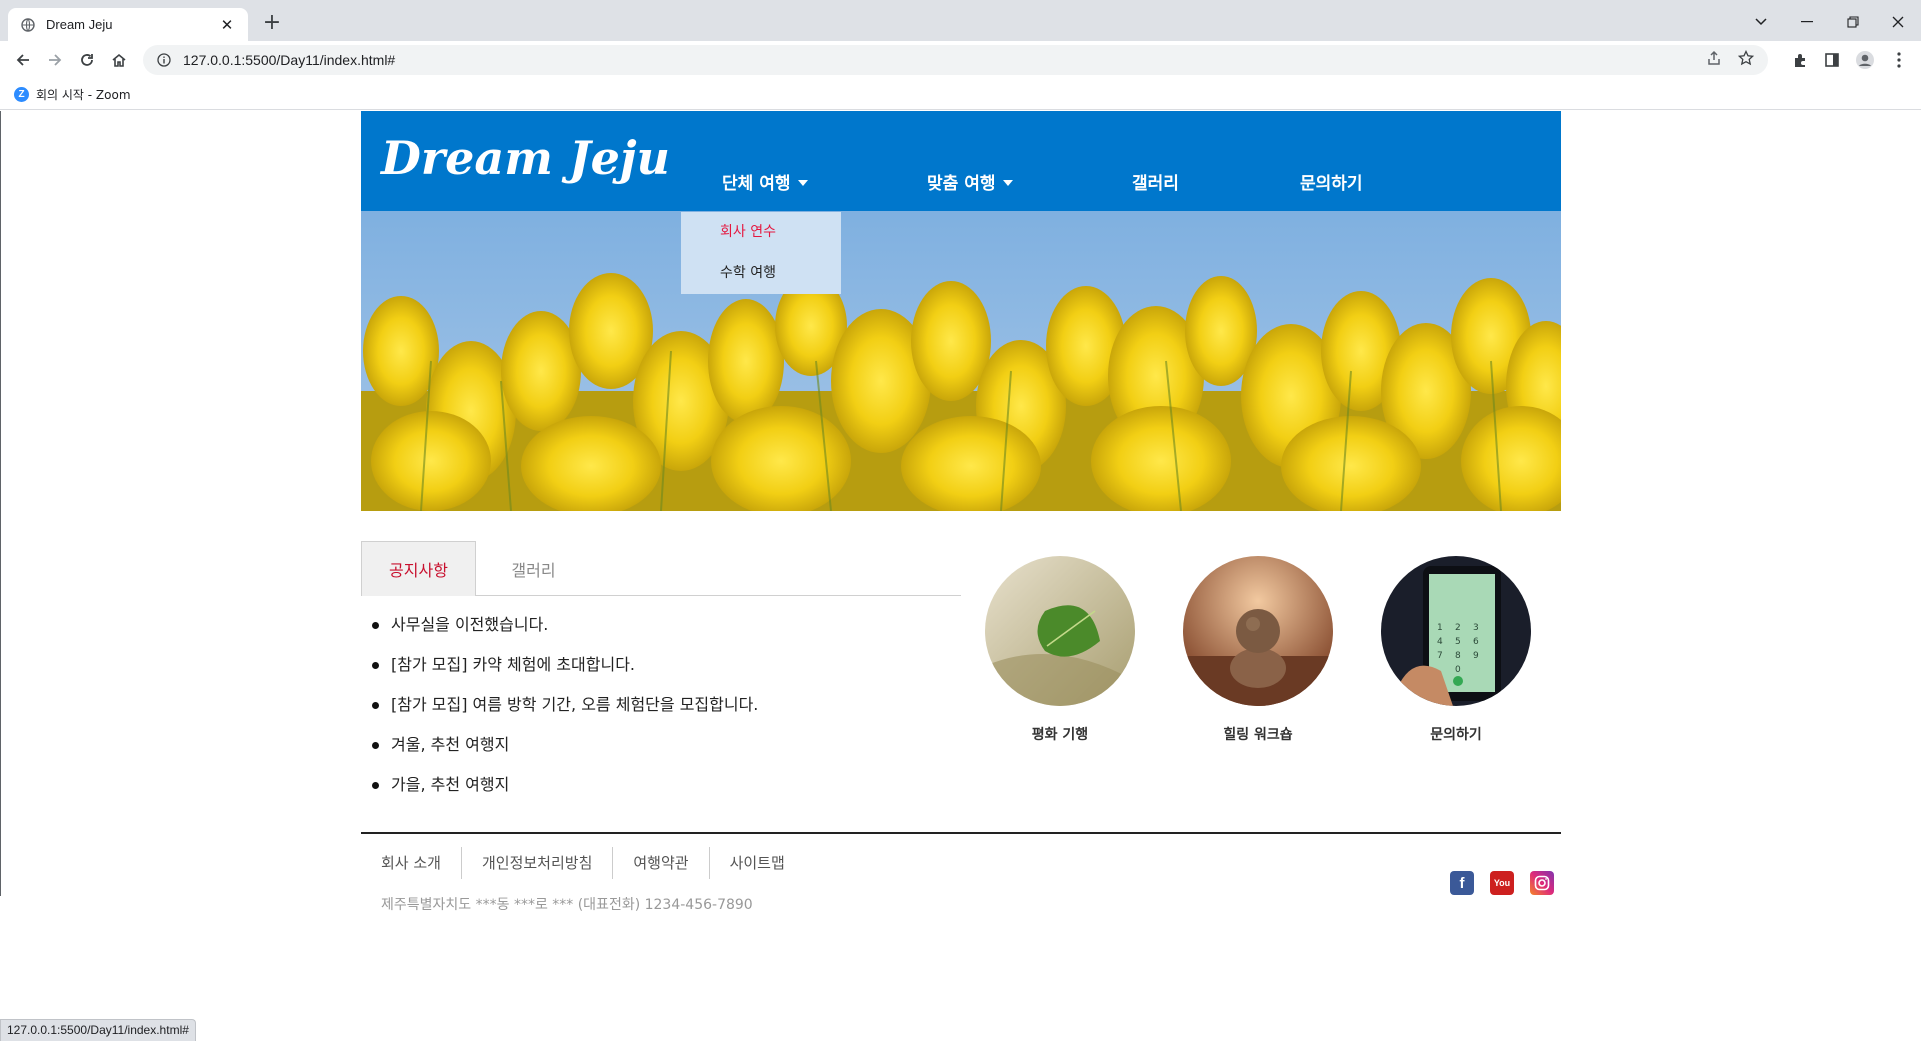 This screenshot has width=1921, height=1041. What do you see at coordinates (23, 60) in the screenshot?
I see `back-button` at bounding box center [23, 60].